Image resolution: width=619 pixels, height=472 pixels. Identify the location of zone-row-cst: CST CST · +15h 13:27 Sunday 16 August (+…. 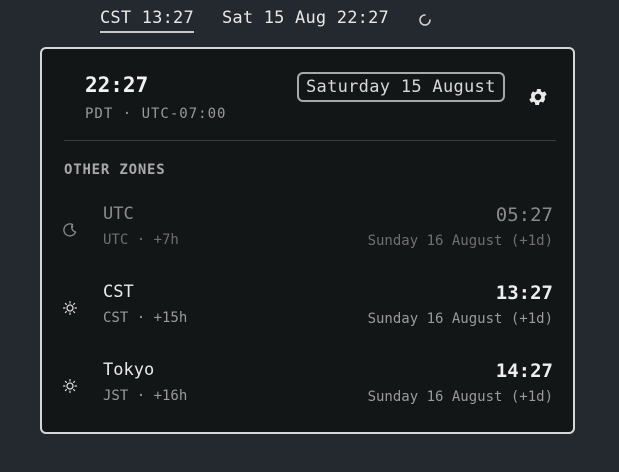
(307, 312).